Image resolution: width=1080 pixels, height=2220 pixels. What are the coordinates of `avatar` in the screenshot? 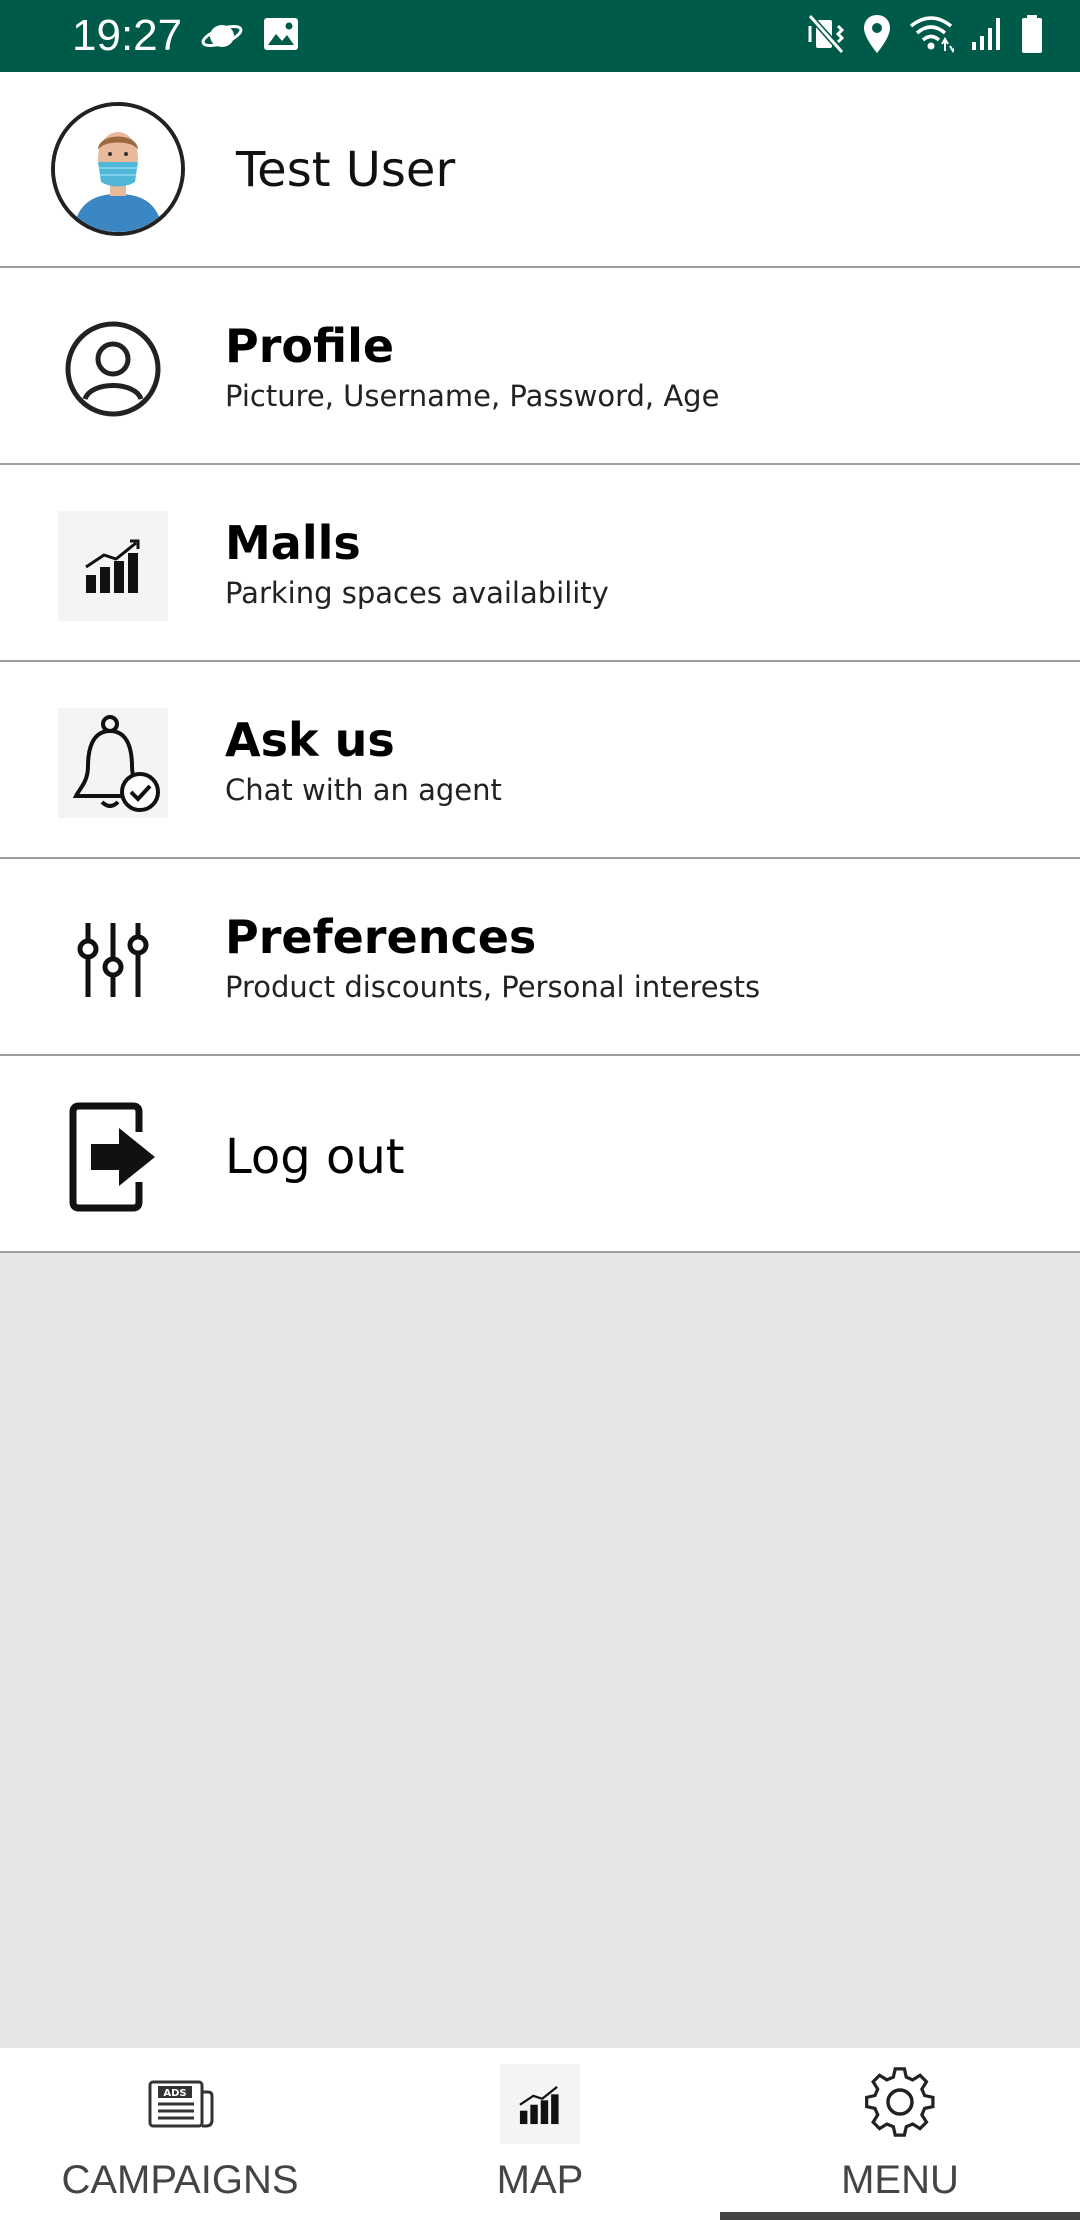 It's located at (118, 169).